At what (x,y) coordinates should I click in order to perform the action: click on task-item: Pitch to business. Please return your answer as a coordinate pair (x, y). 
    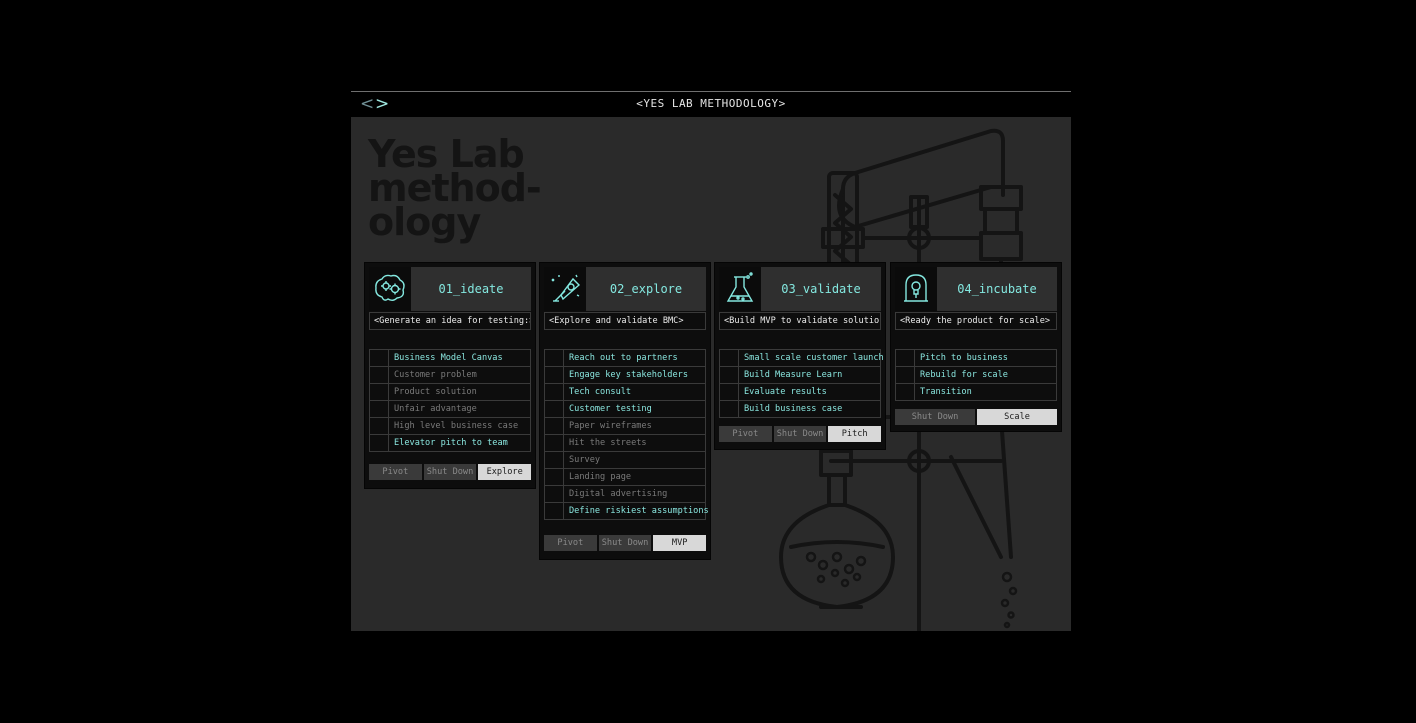
    Looking at the image, I should click on (976, 358).